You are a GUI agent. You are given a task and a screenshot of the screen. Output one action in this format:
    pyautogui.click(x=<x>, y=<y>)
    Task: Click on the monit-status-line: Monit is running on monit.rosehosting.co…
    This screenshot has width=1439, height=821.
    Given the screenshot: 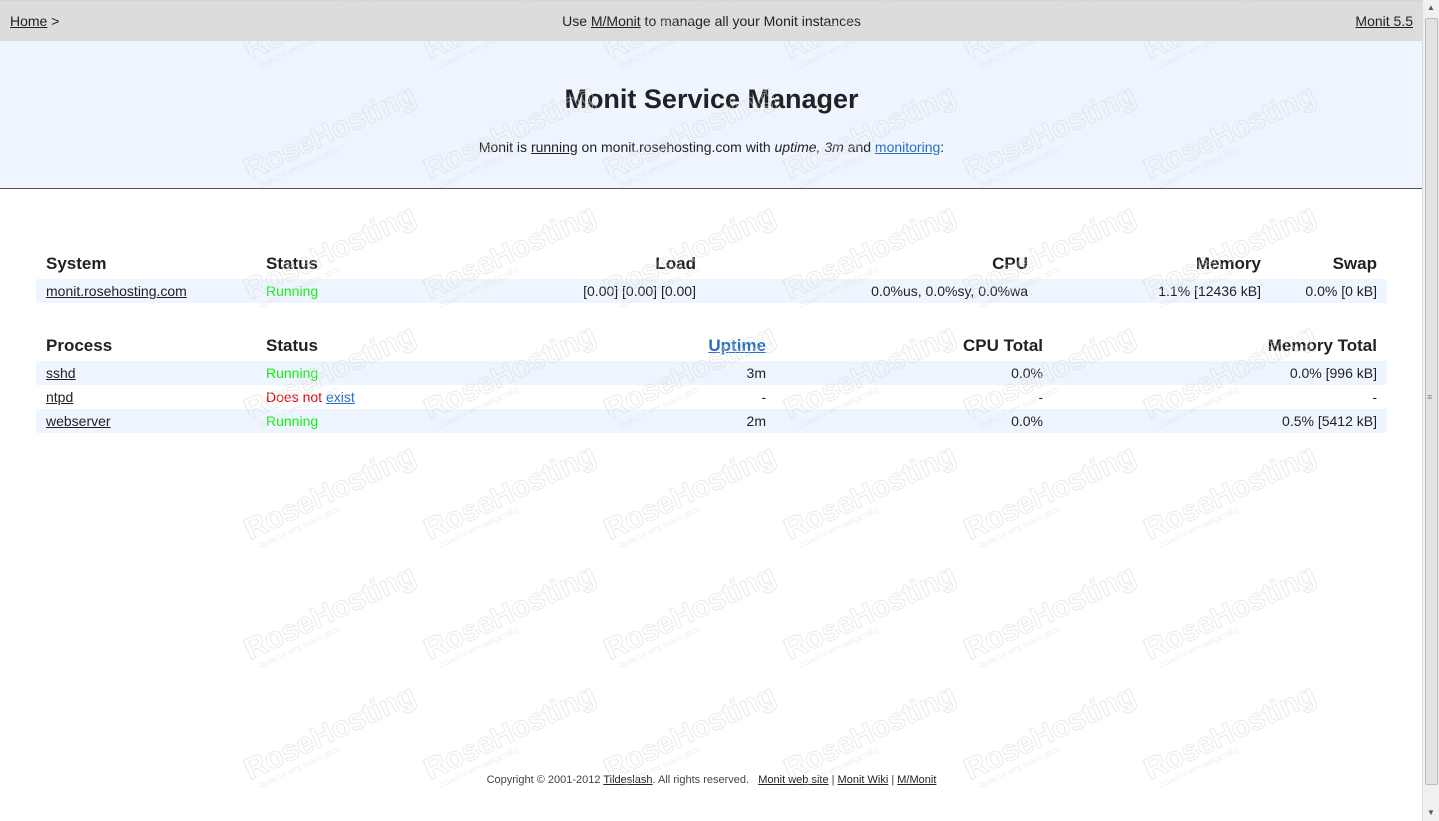 What is the action you would take?
    pyautogui.click(x=711, y=147)
    